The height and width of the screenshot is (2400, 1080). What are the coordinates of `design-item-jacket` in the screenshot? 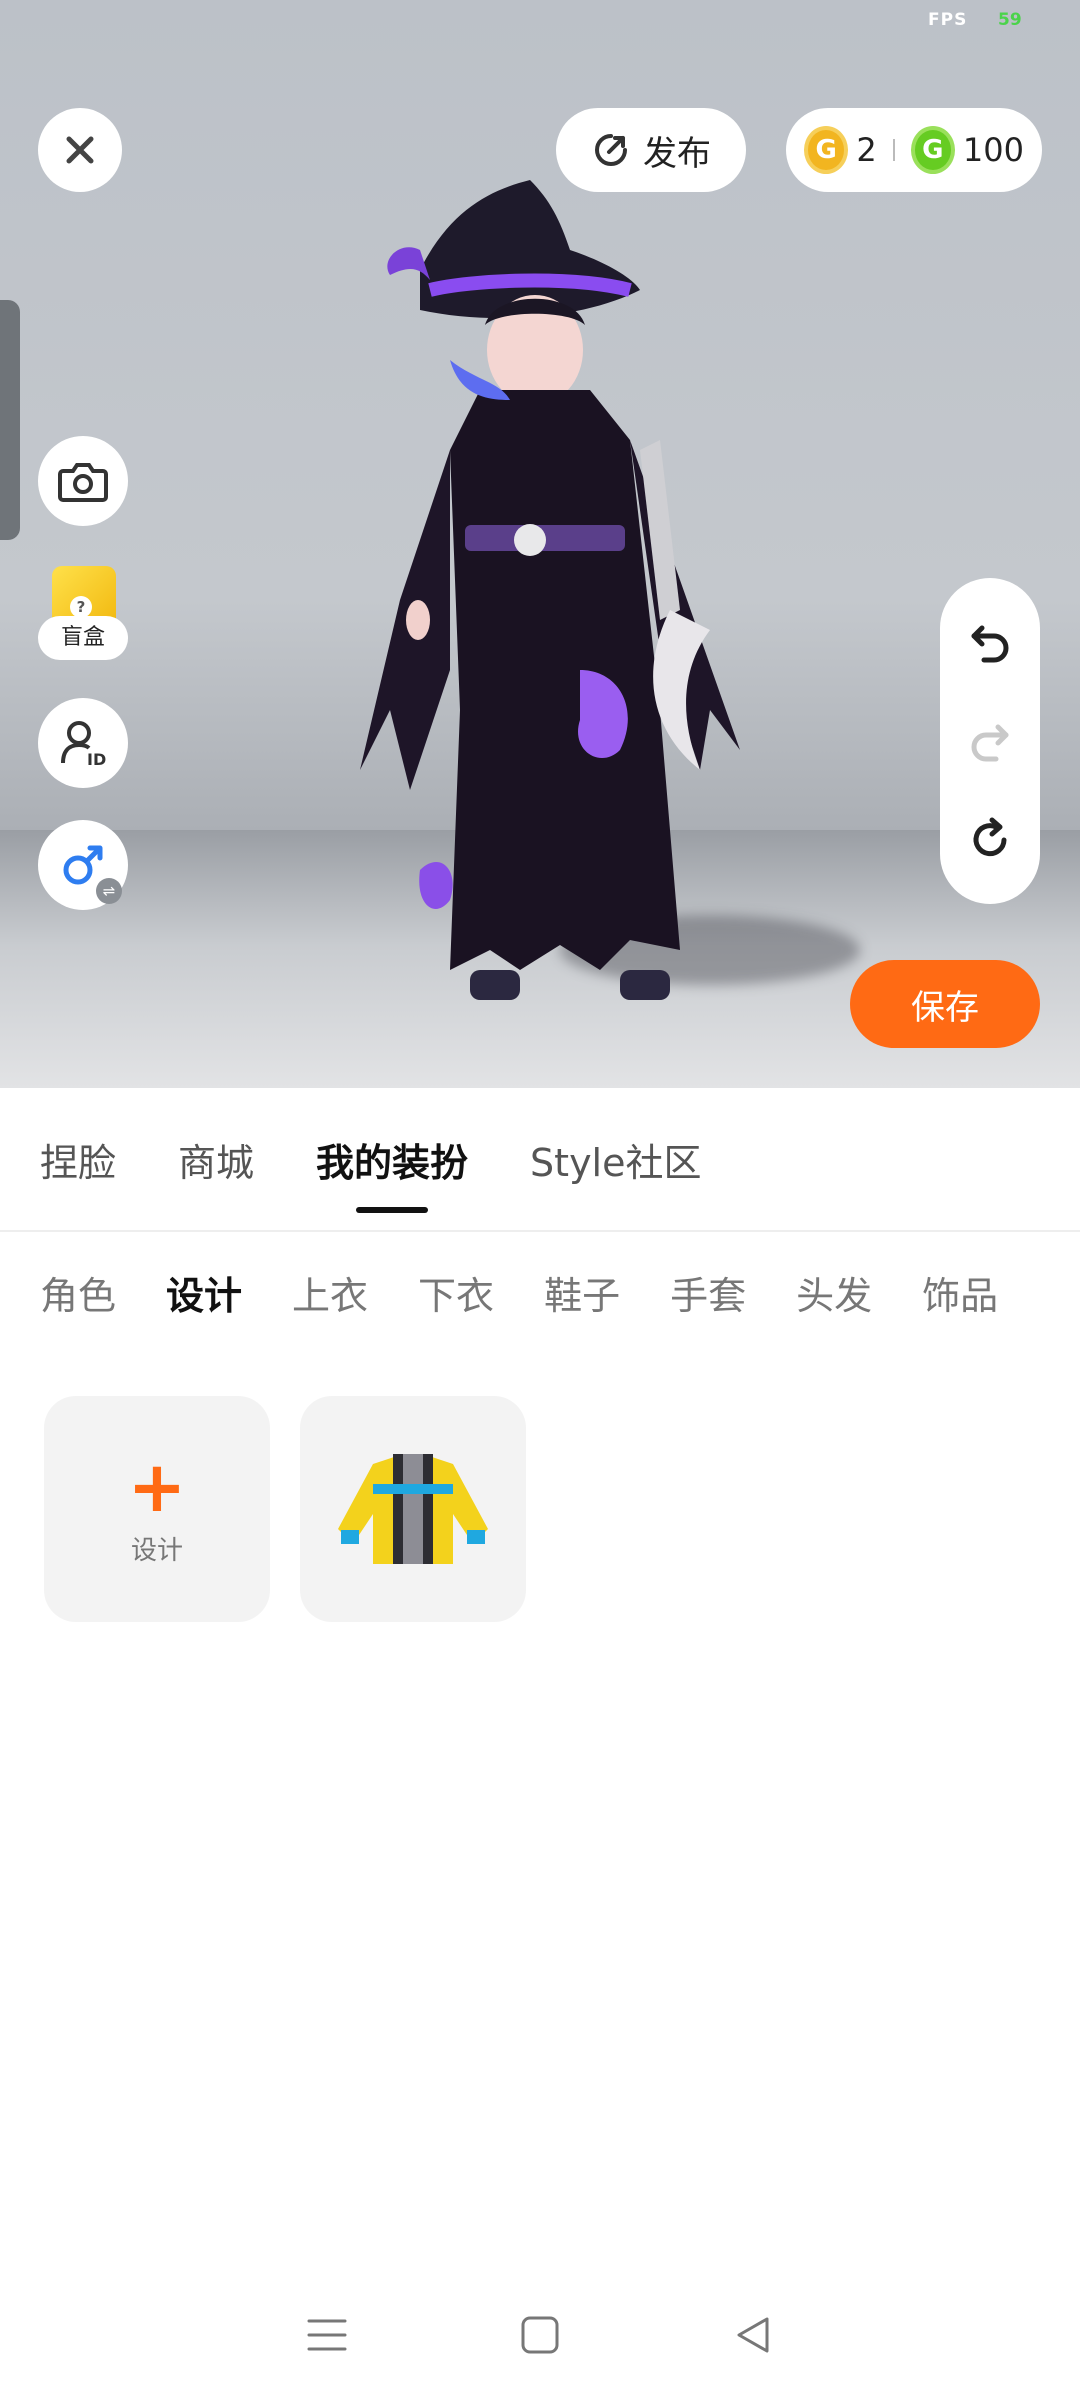 It's located at (413, 1509).